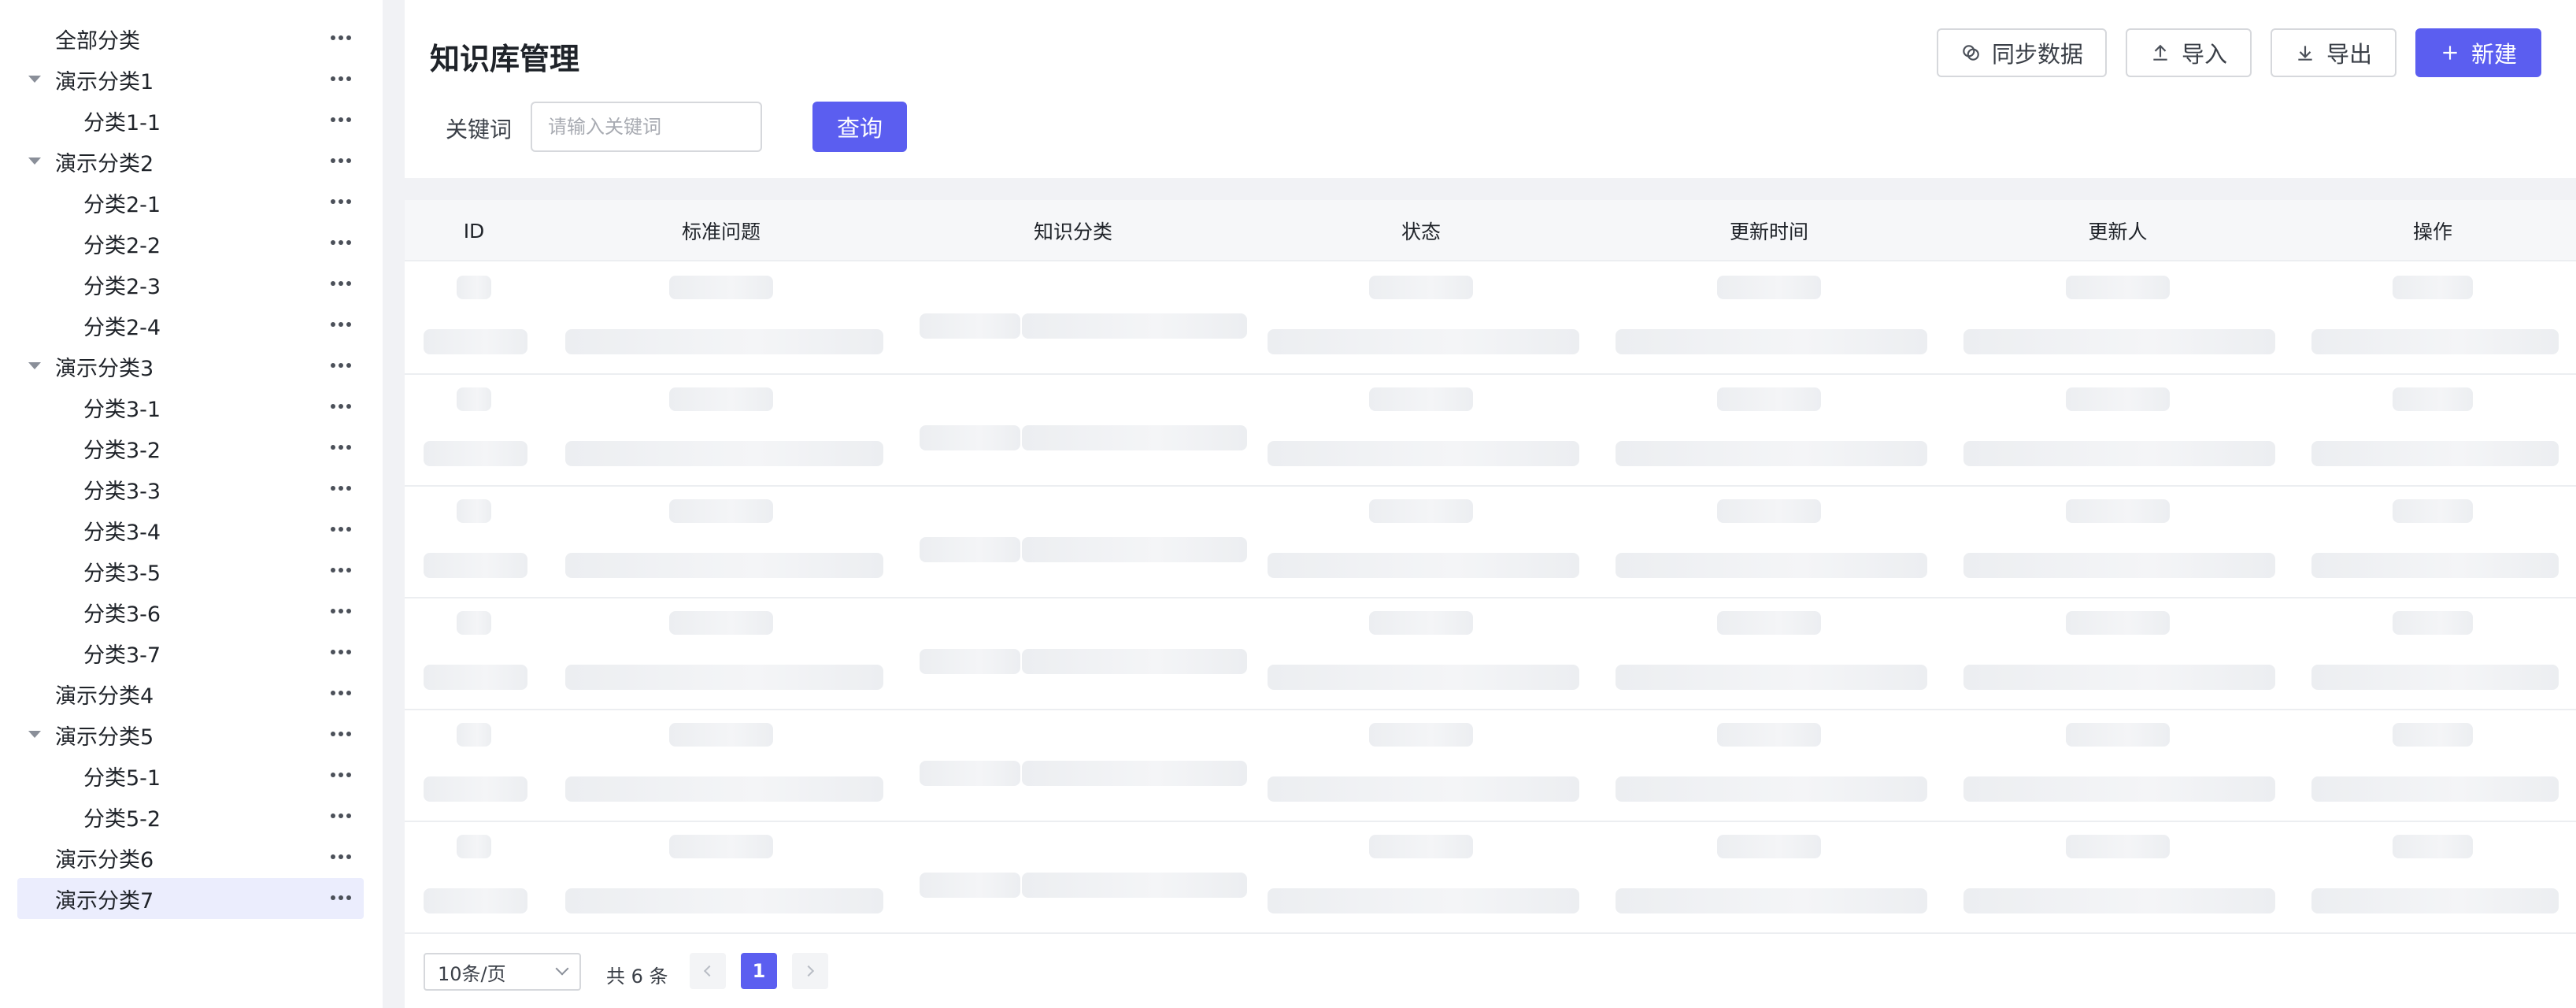 This screenshot has width=2576, height=1008. Describe the element at coordinates (2189, 52) in the screenshot. I see `import-button: 导入` at that location.